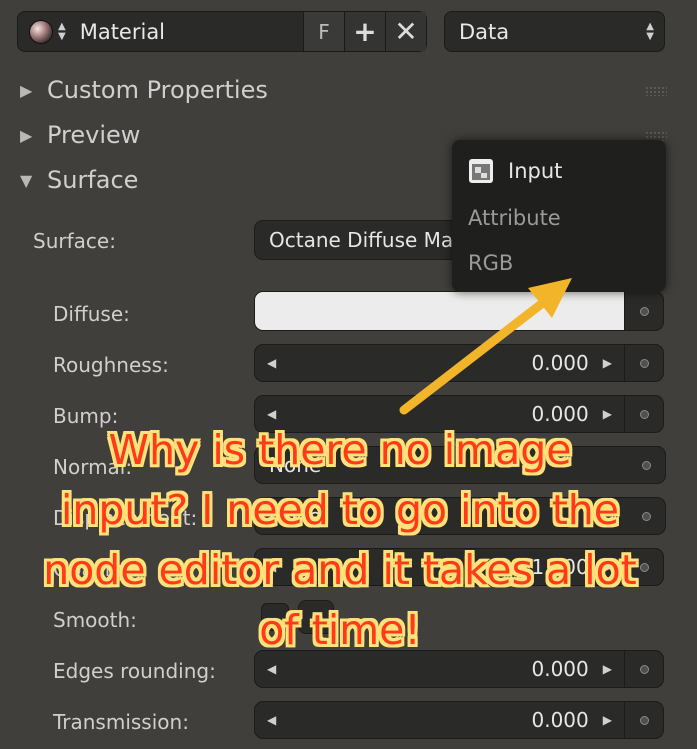  Describe the element at coordinates (485, 346) in the screenshot. I see `annotation-arrow` at that location.